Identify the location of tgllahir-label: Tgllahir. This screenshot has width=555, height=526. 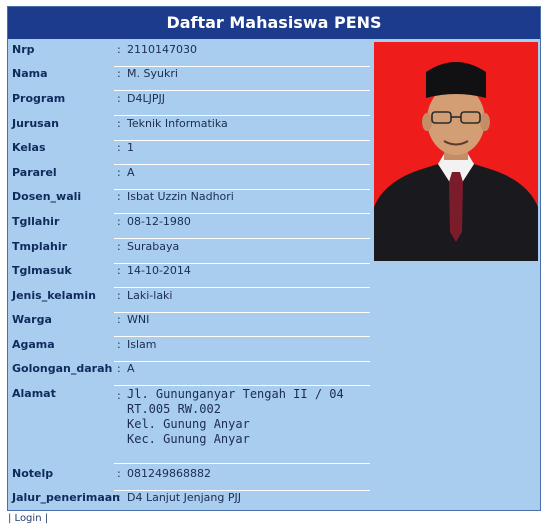
(36, 221).